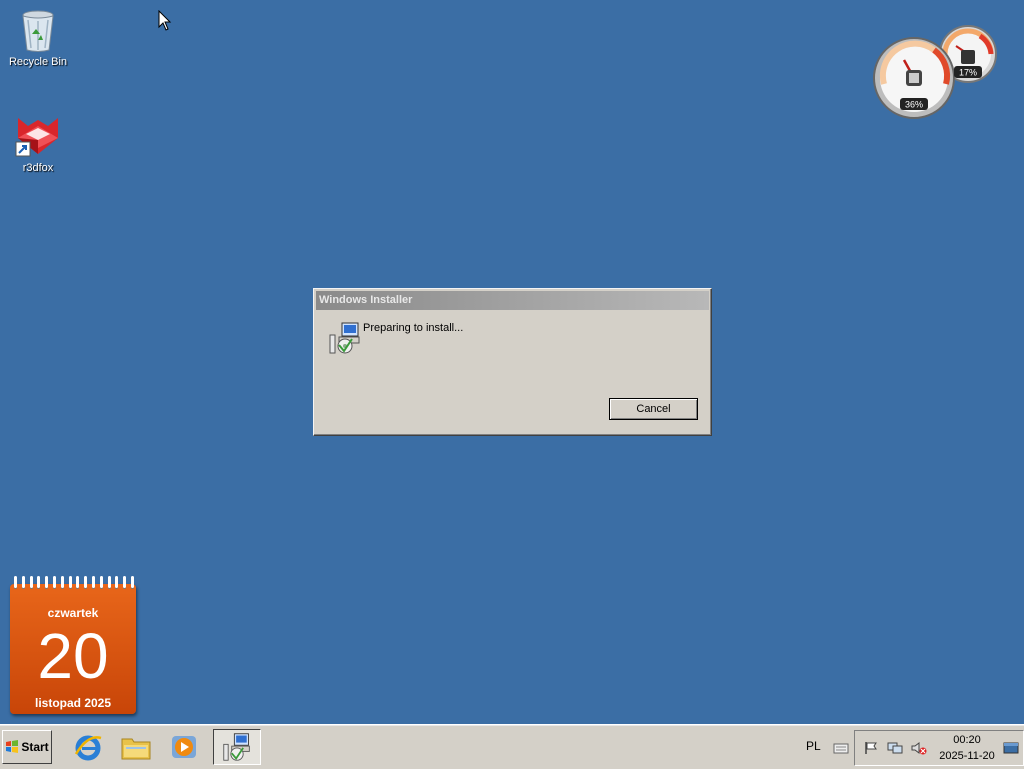 The image size is (1024, 769). I want to click on recycle-bin-icon, so click(38, 30).